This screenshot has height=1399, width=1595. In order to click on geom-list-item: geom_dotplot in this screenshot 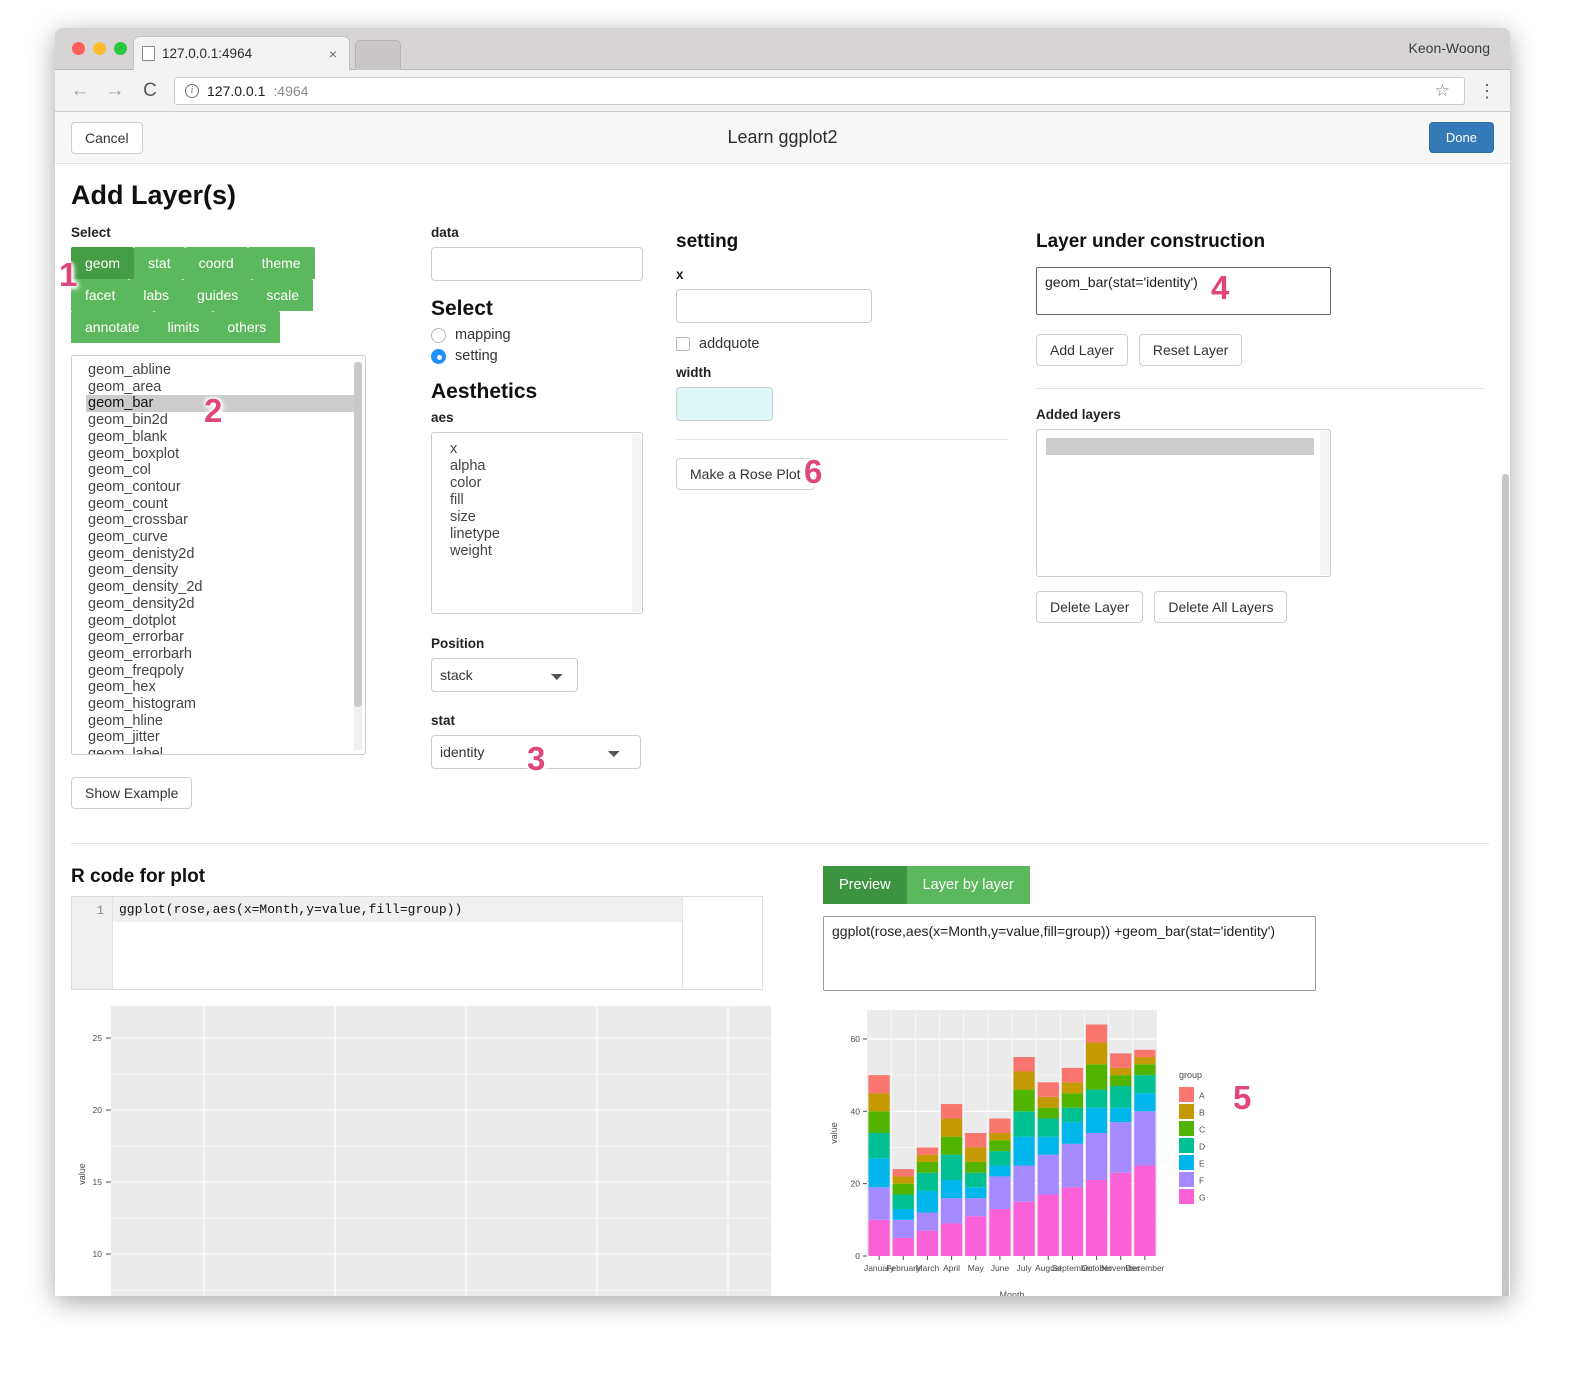, I will do `click(225, 621)`.